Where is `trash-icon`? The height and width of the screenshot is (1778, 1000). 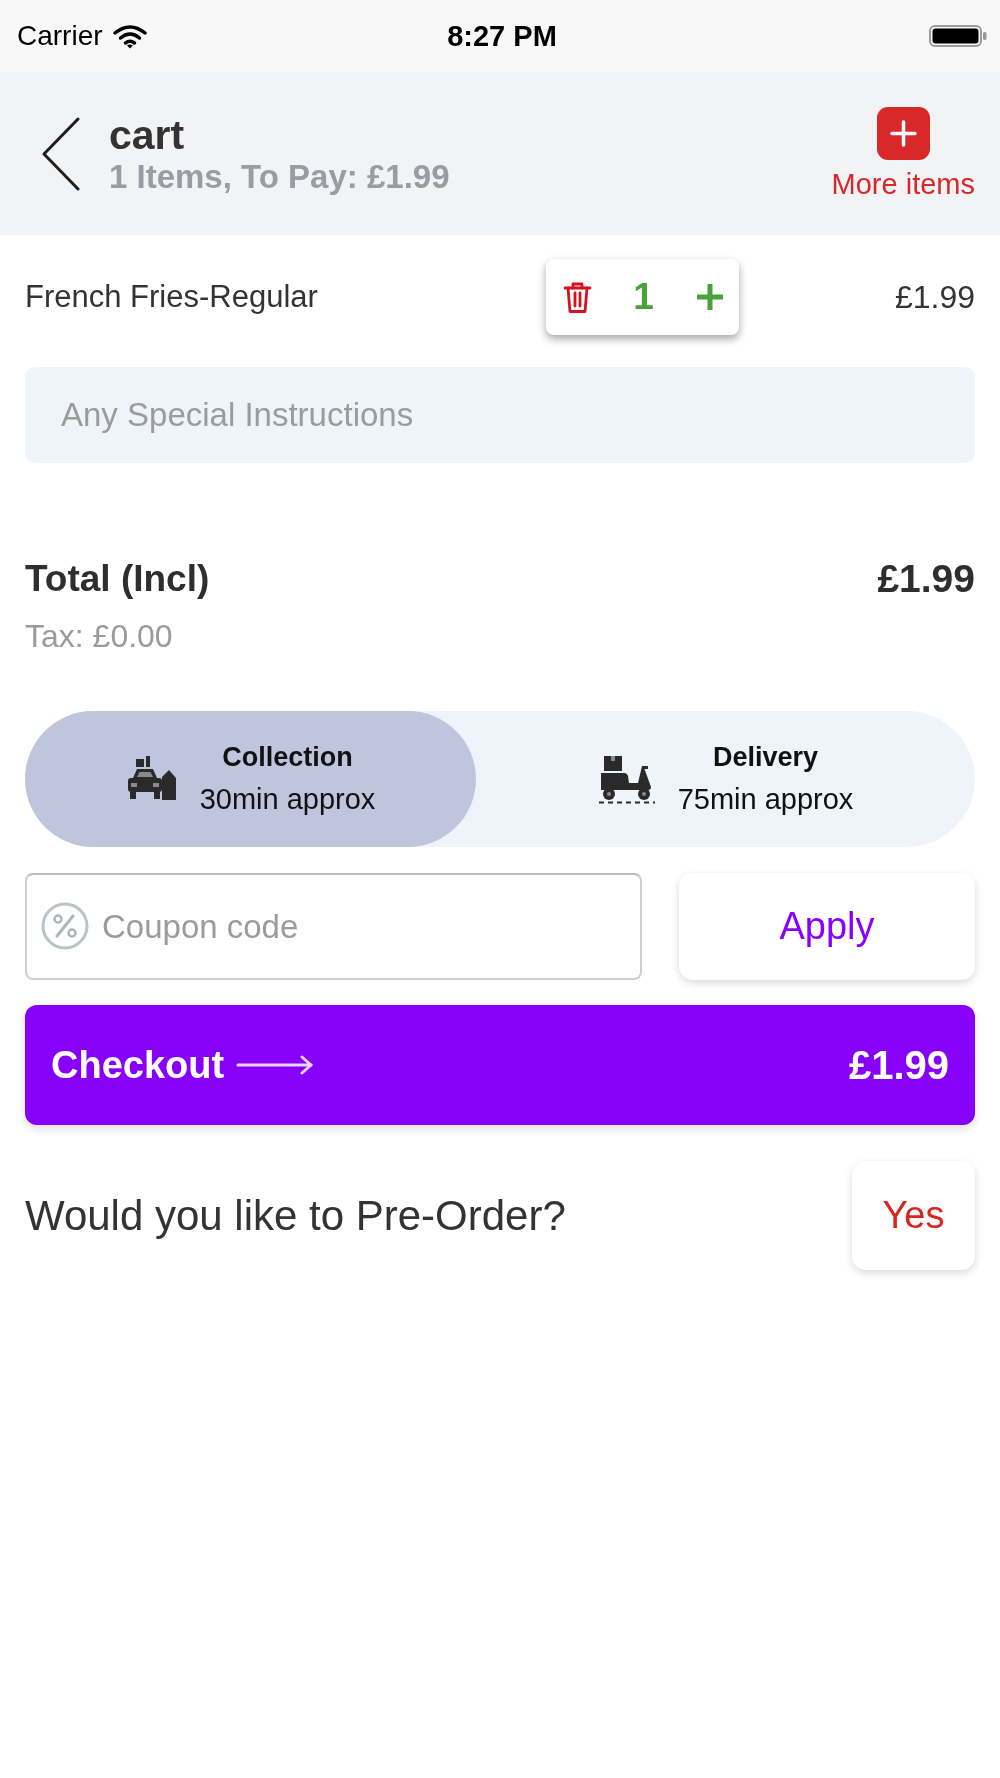 trash-icon is located at coordinates (577, 297).